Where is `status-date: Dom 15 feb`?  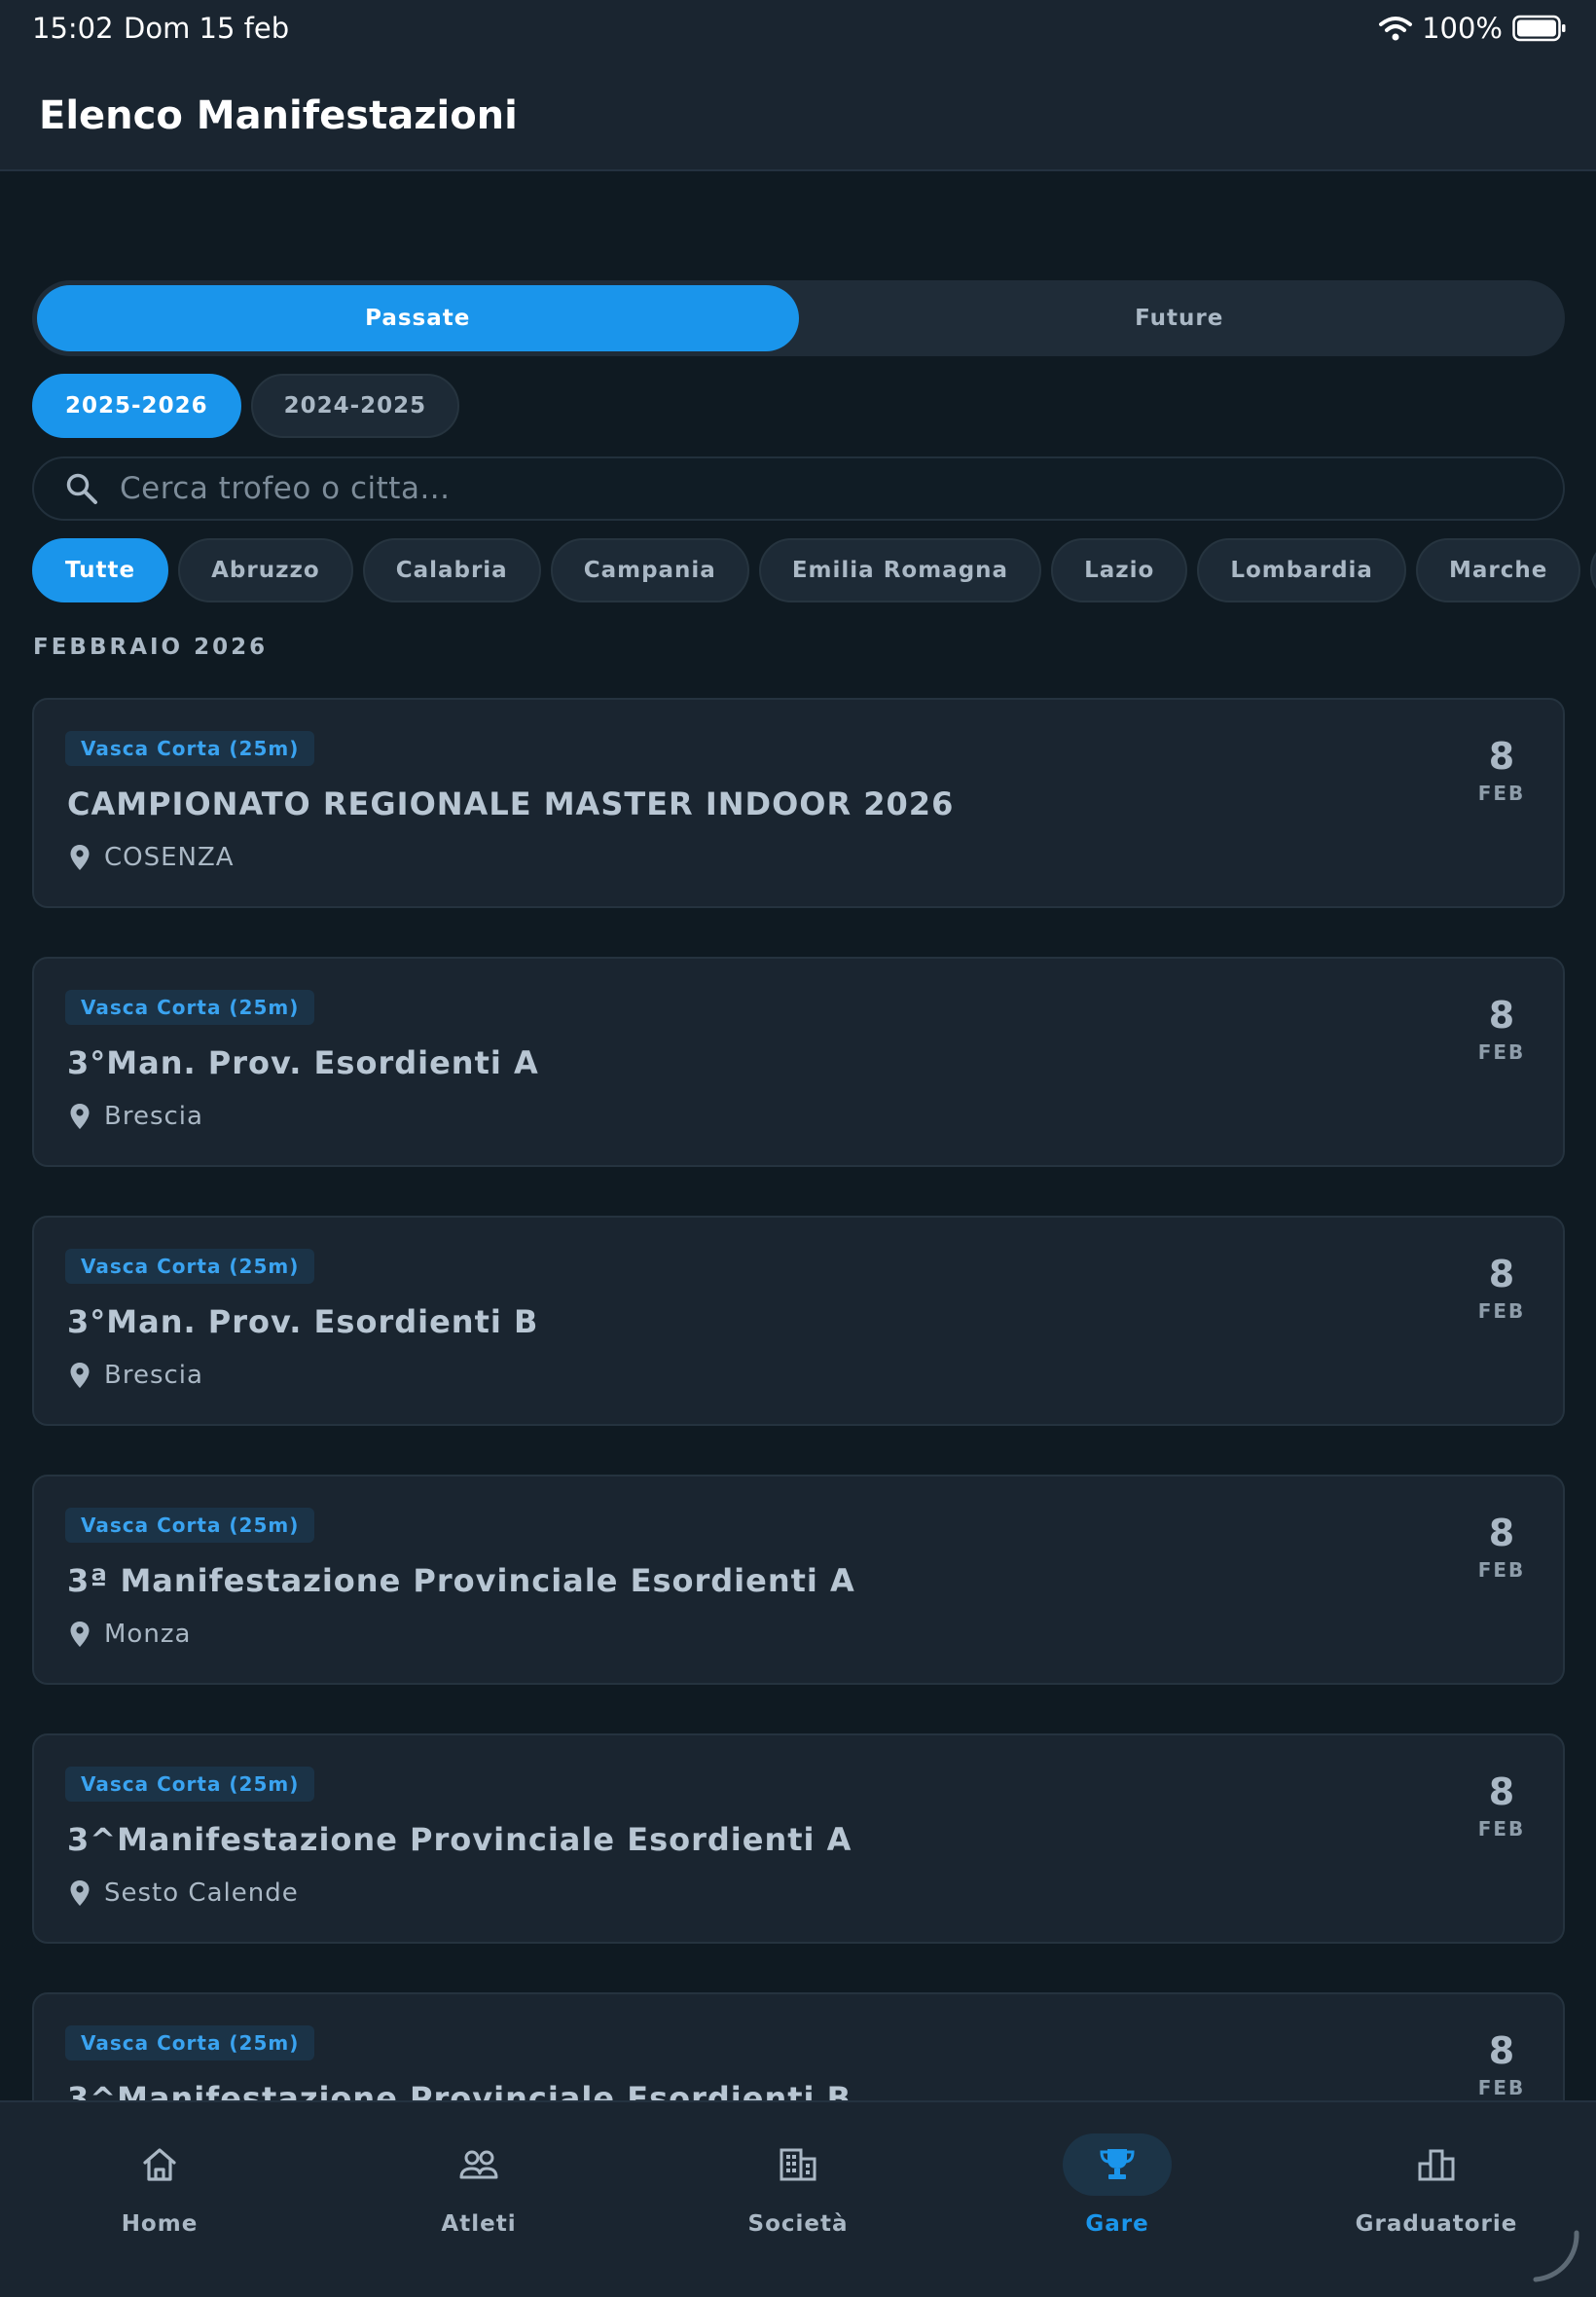 status-date: Dom 15 feb is located at coordinates (207, 28).